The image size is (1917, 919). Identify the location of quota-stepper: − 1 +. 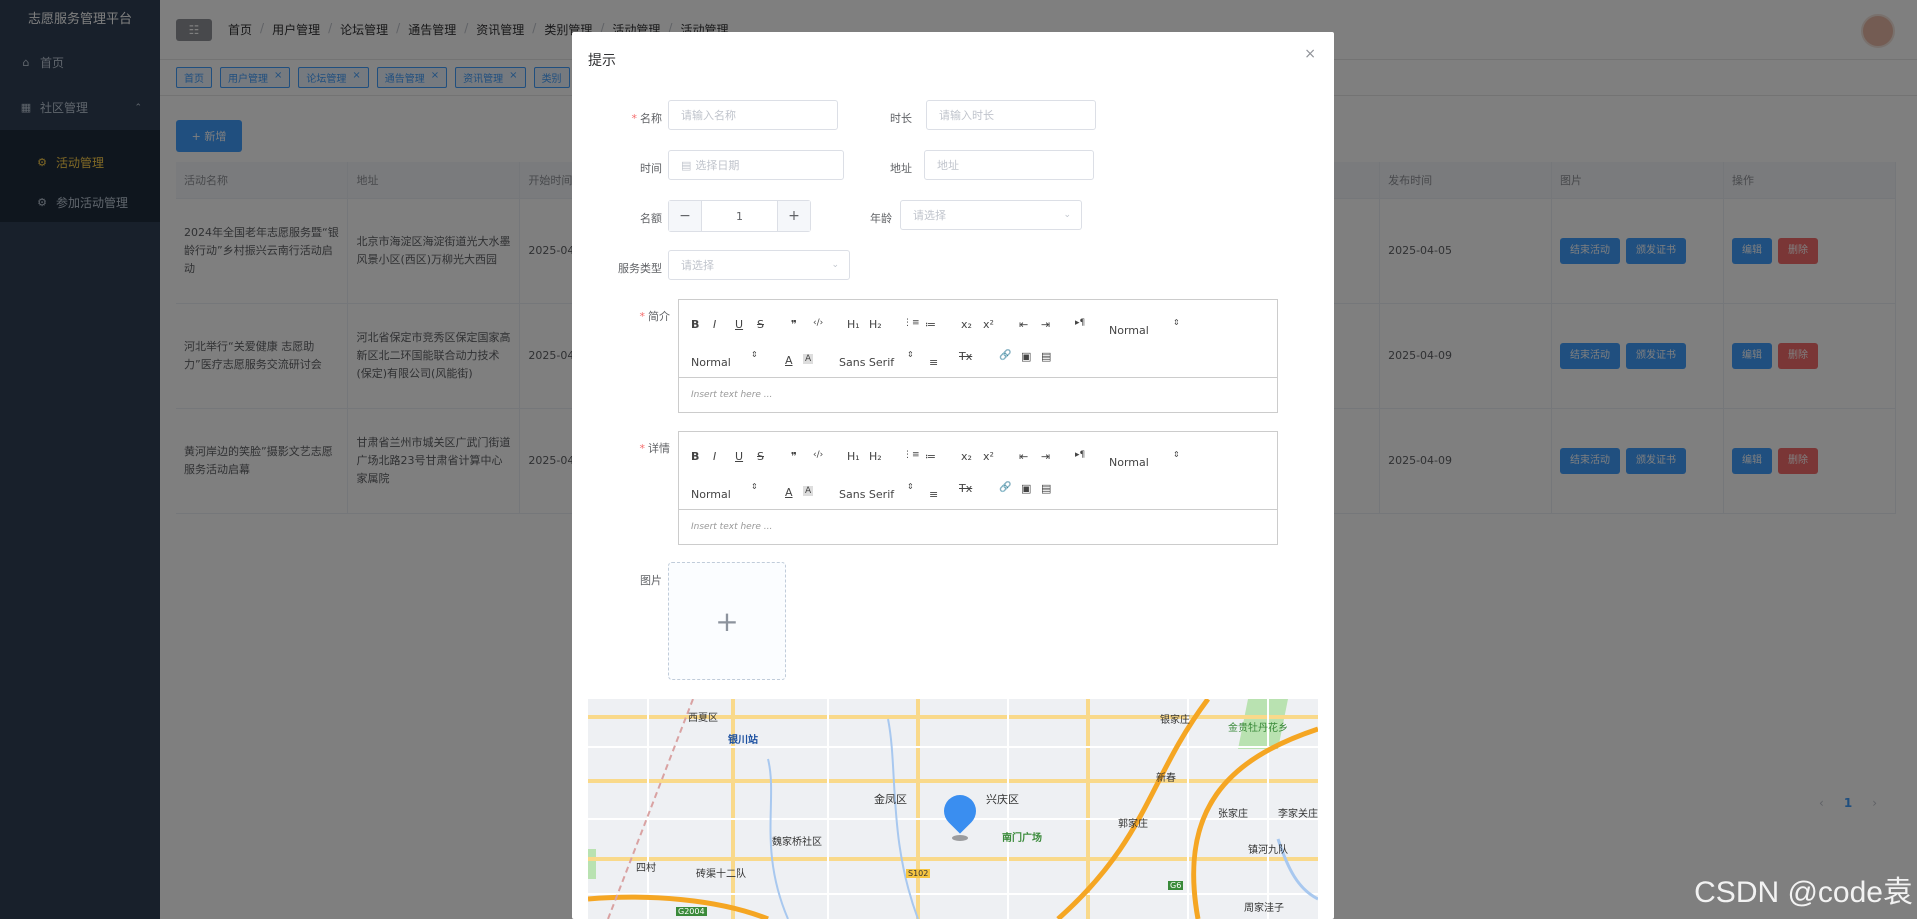
(739, 216).